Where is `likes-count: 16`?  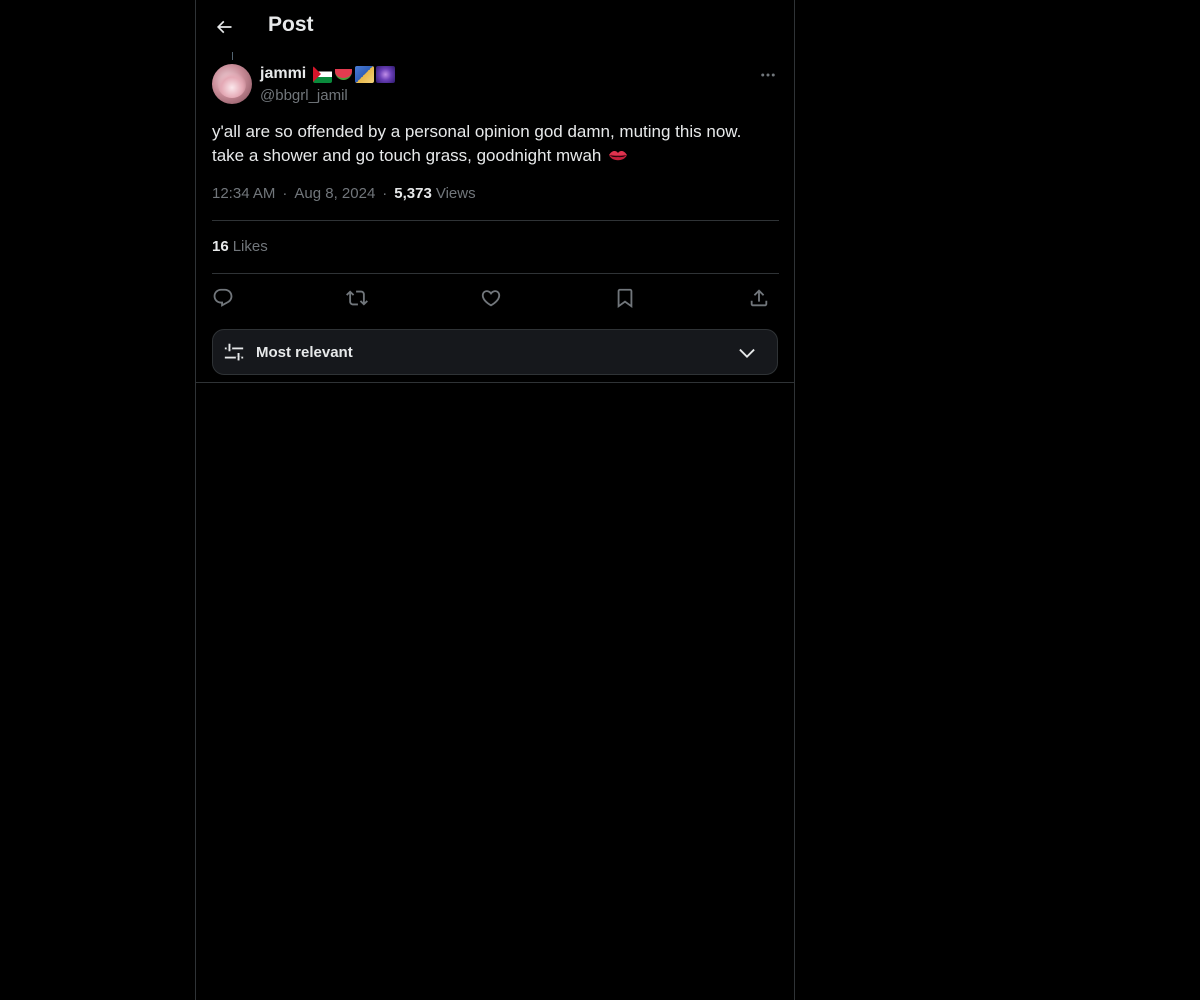
likes-count: 16 is located at coordinates (220, 246).